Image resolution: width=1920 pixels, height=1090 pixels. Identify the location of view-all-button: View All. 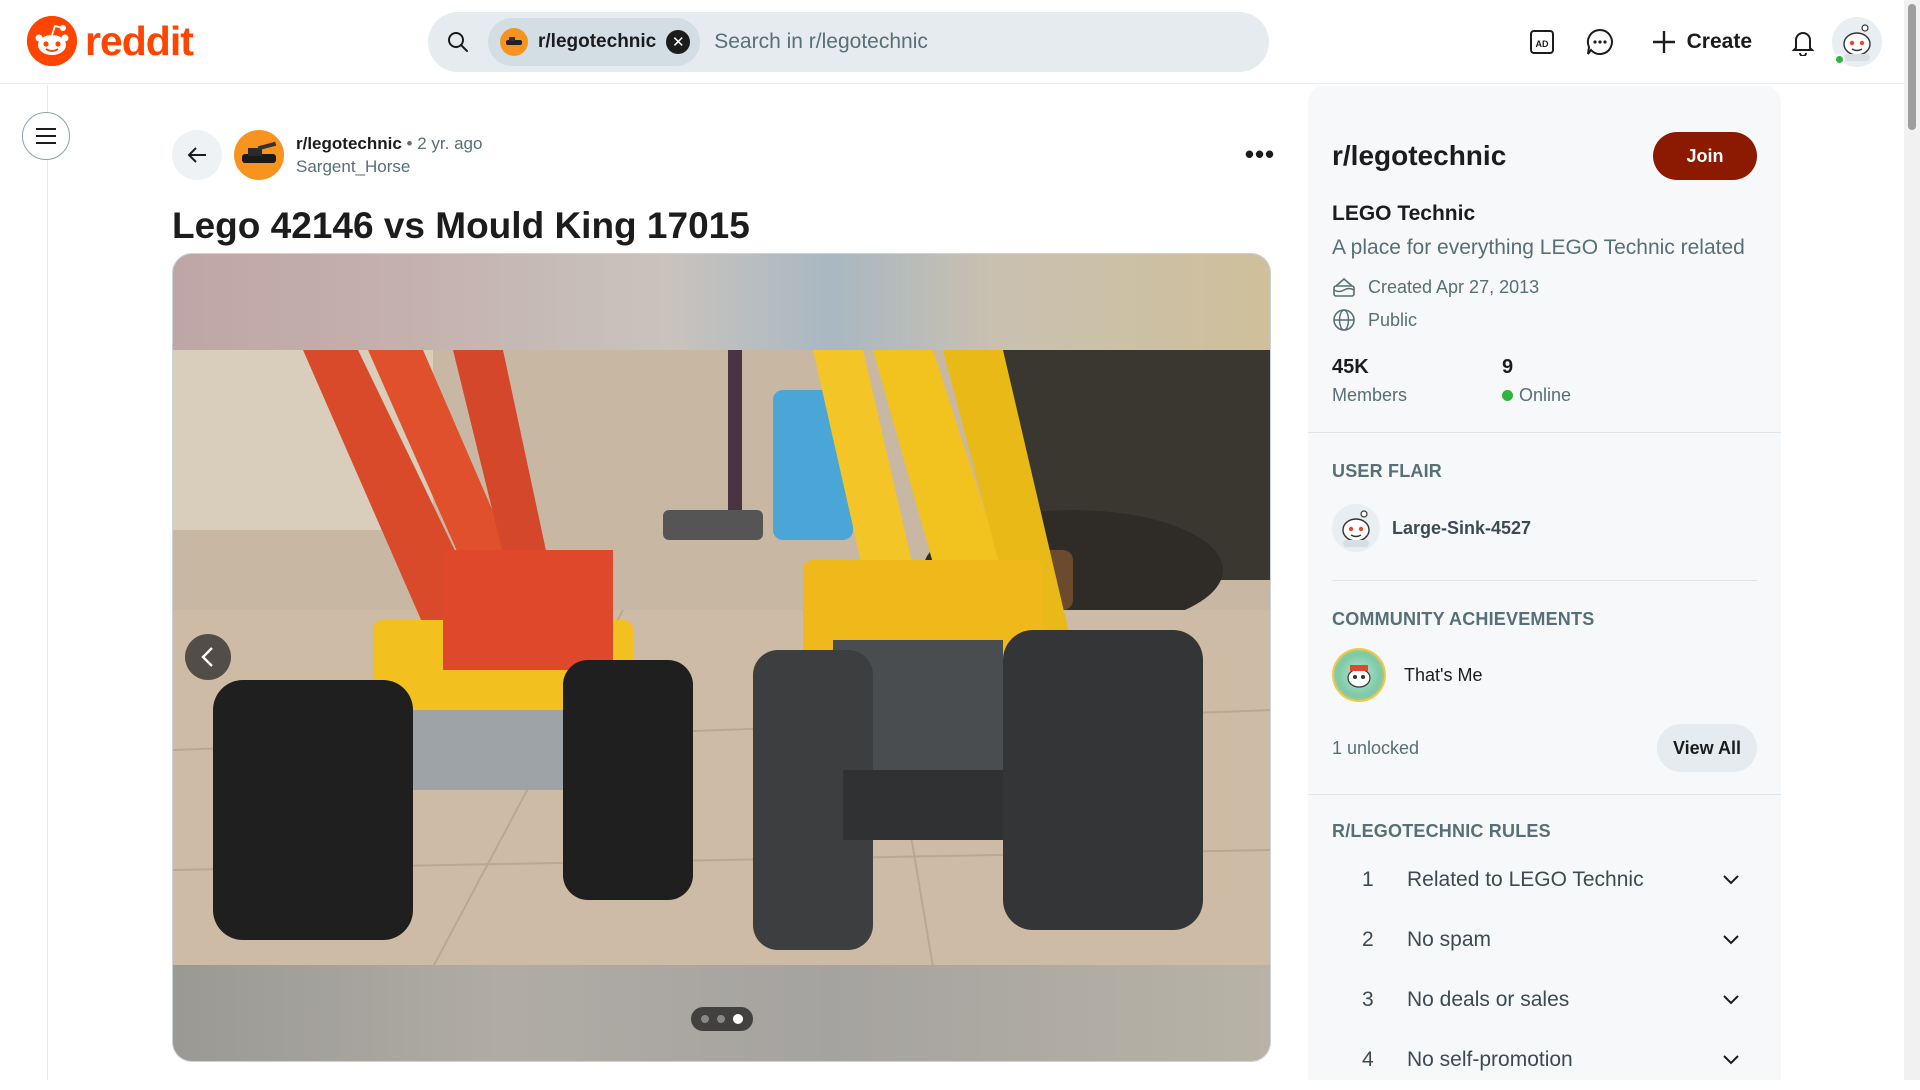
(1706, 748).